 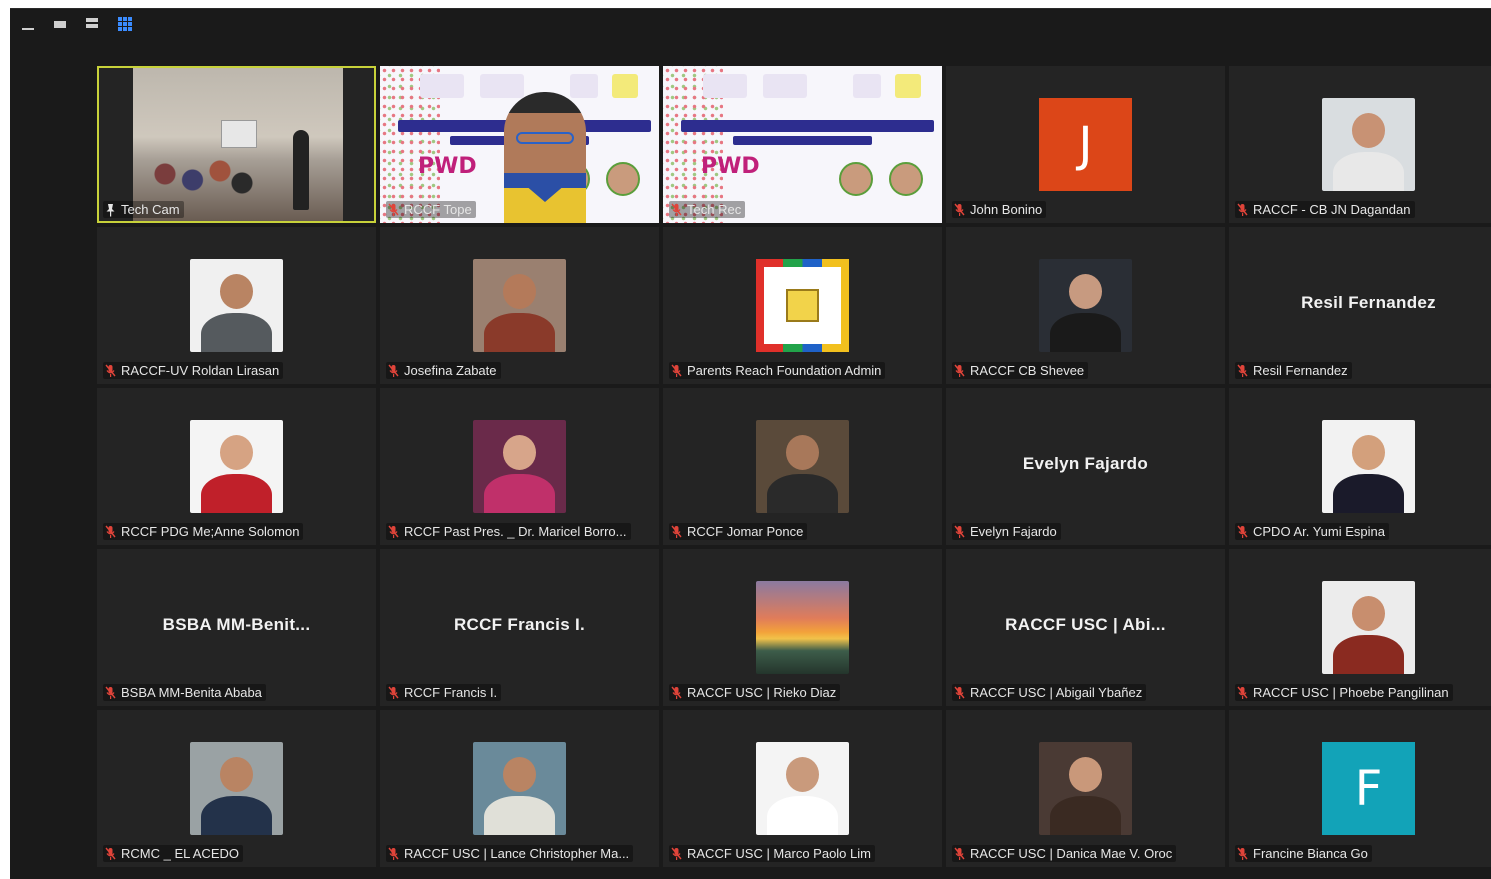 I want to click on participant-tile-bsba-mm-benita-ababa: BSBA MM-Benit... BSBA MM-Benita Ababa, so click(x=236, y=627).